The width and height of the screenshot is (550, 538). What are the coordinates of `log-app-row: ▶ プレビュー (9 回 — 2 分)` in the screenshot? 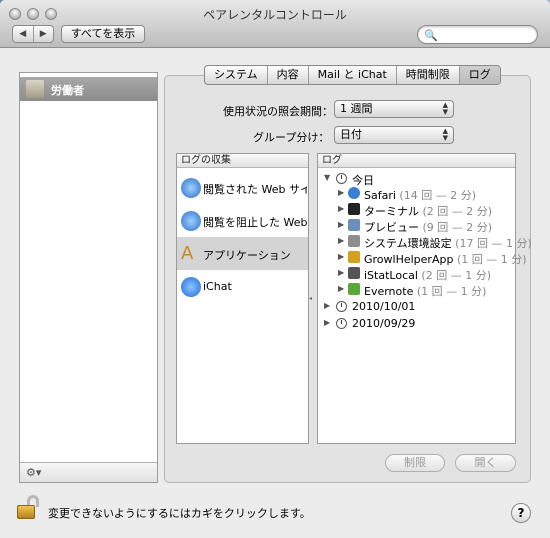 It's located at (416, 226).